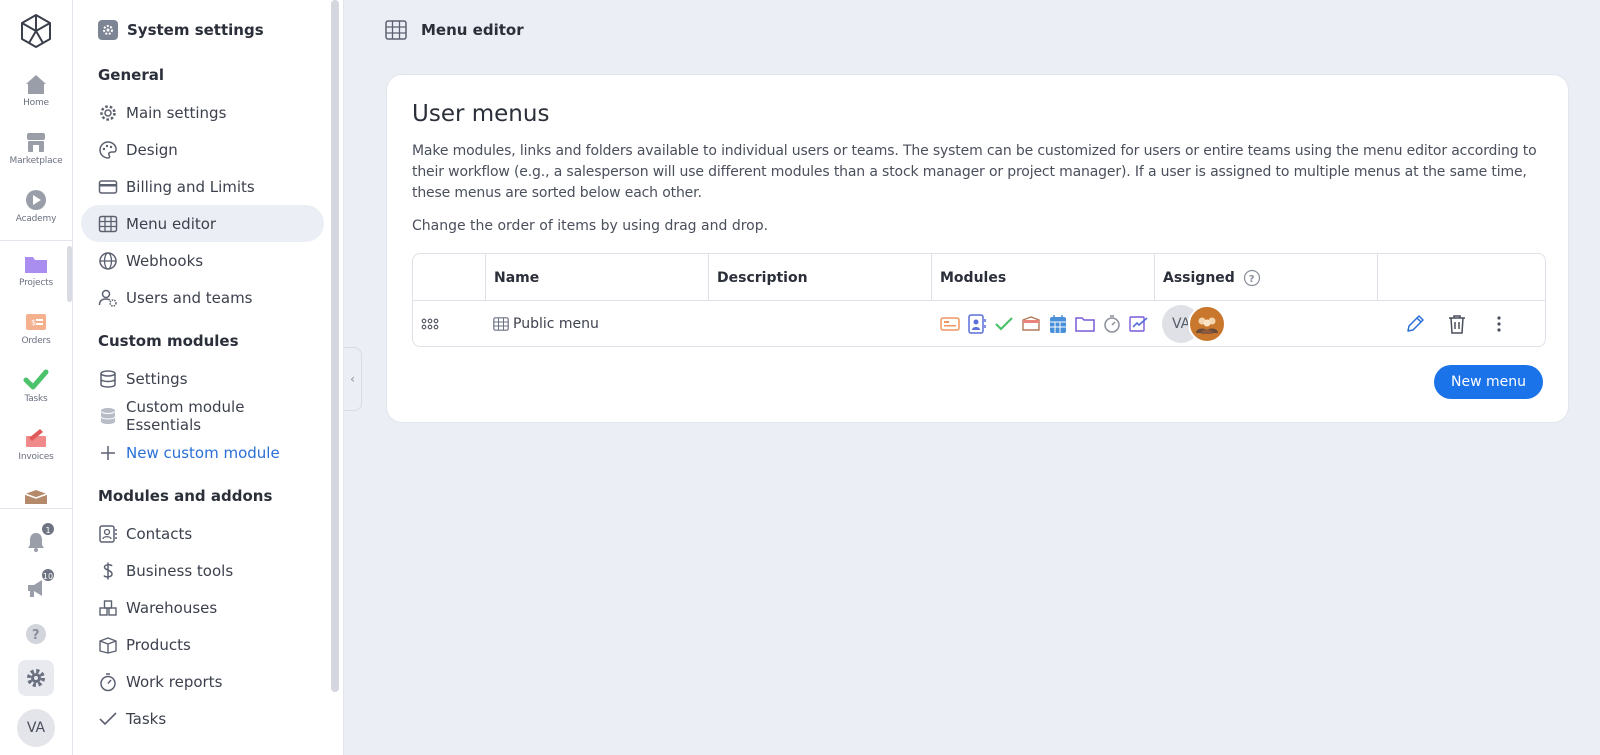  I want to click on help-circle-icon: ?, so click(1252, 278).